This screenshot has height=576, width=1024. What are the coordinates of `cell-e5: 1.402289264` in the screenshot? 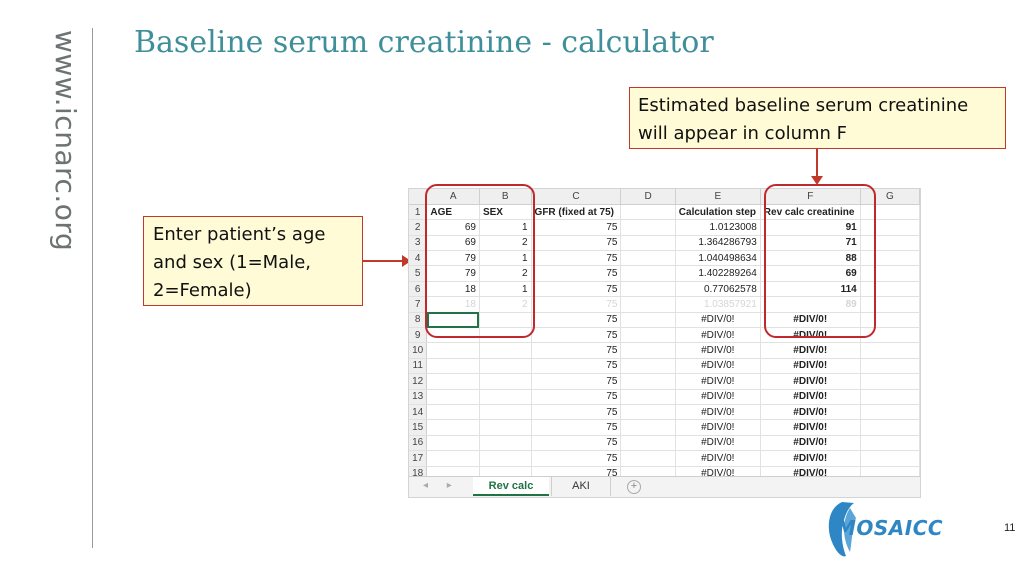 It's located at (718, 273).